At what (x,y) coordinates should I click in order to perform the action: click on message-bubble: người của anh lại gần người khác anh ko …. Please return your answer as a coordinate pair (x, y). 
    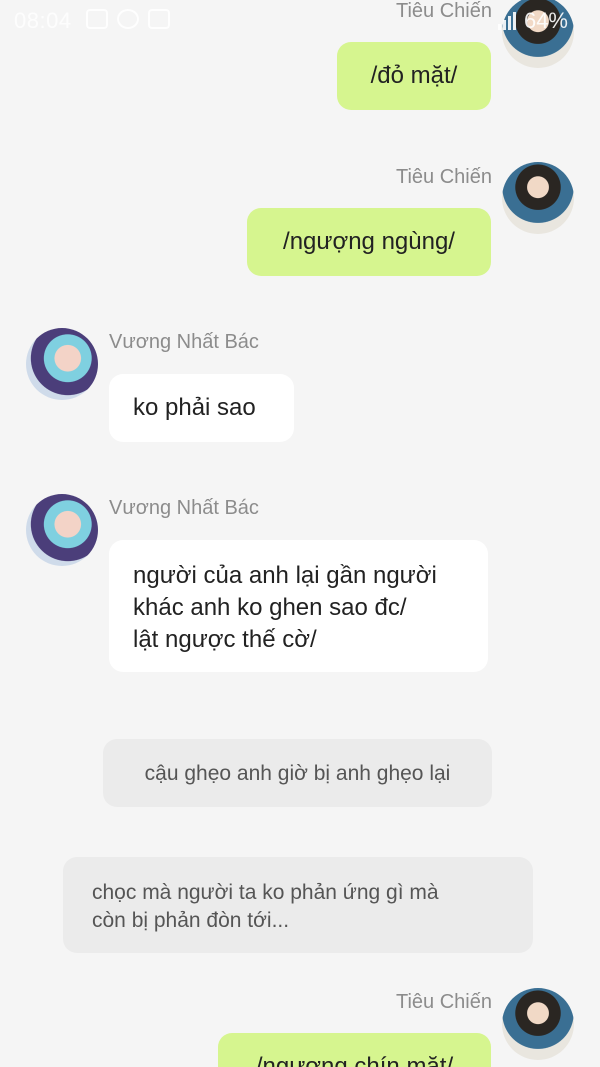
    Looking at the image, I should click on (298, 606).